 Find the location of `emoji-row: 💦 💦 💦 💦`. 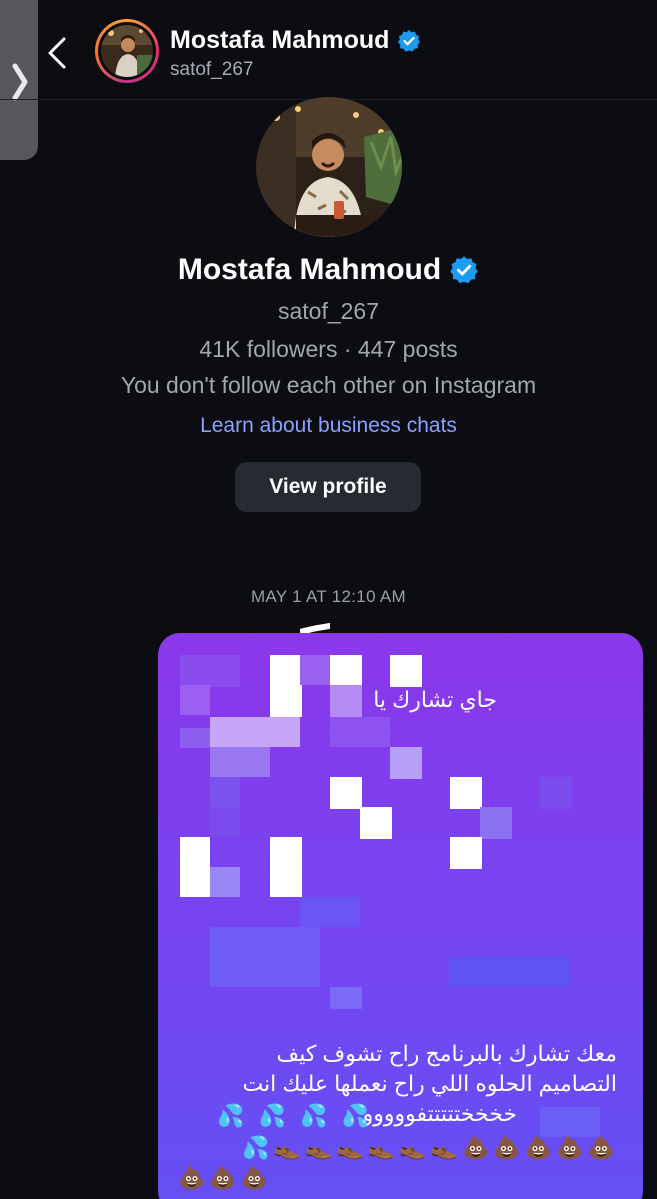

emoji-row: 💦 💦 💦 💦 is located at coordinates (295, 1115).